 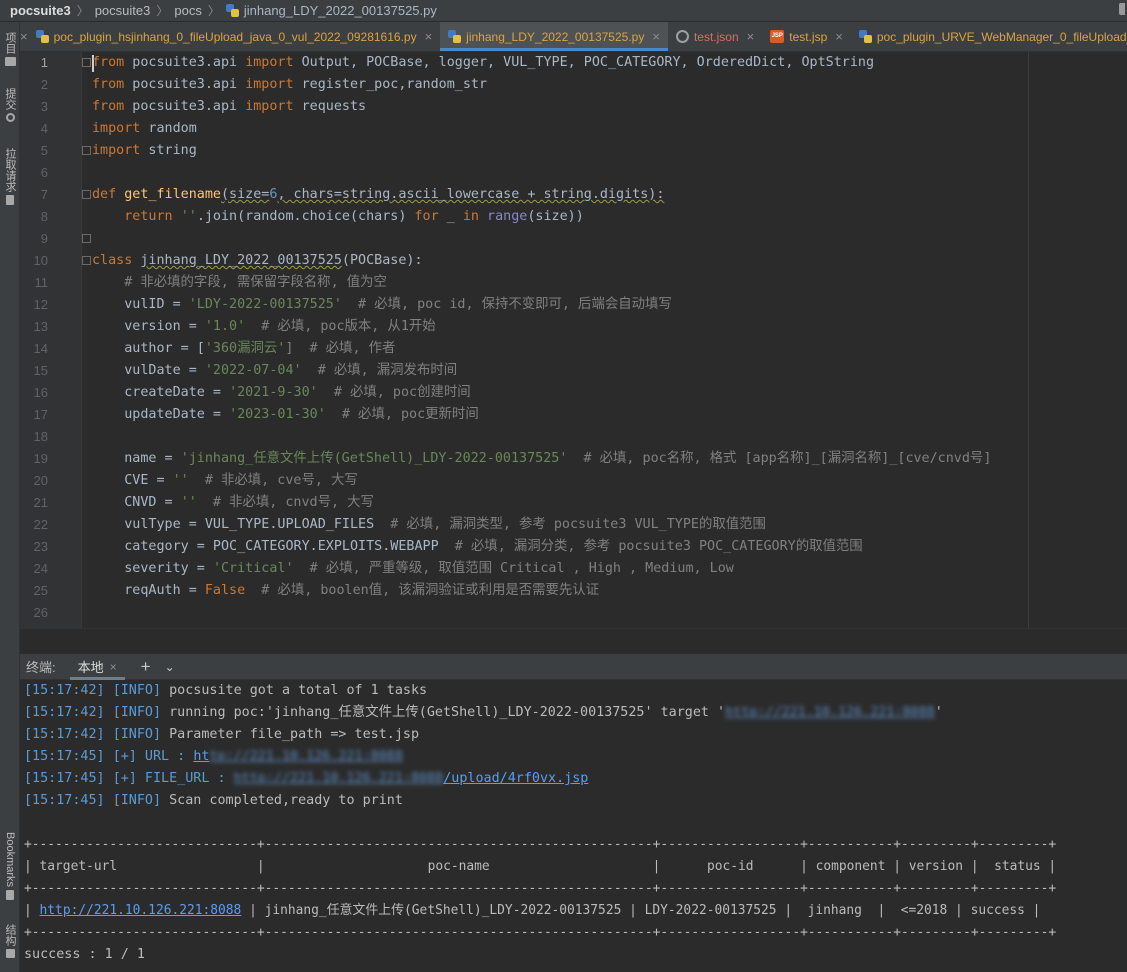 What do you see at coordinates (201, 756) in the screenshot?
I see `url-link: ht` at bounding box center [201, 756].